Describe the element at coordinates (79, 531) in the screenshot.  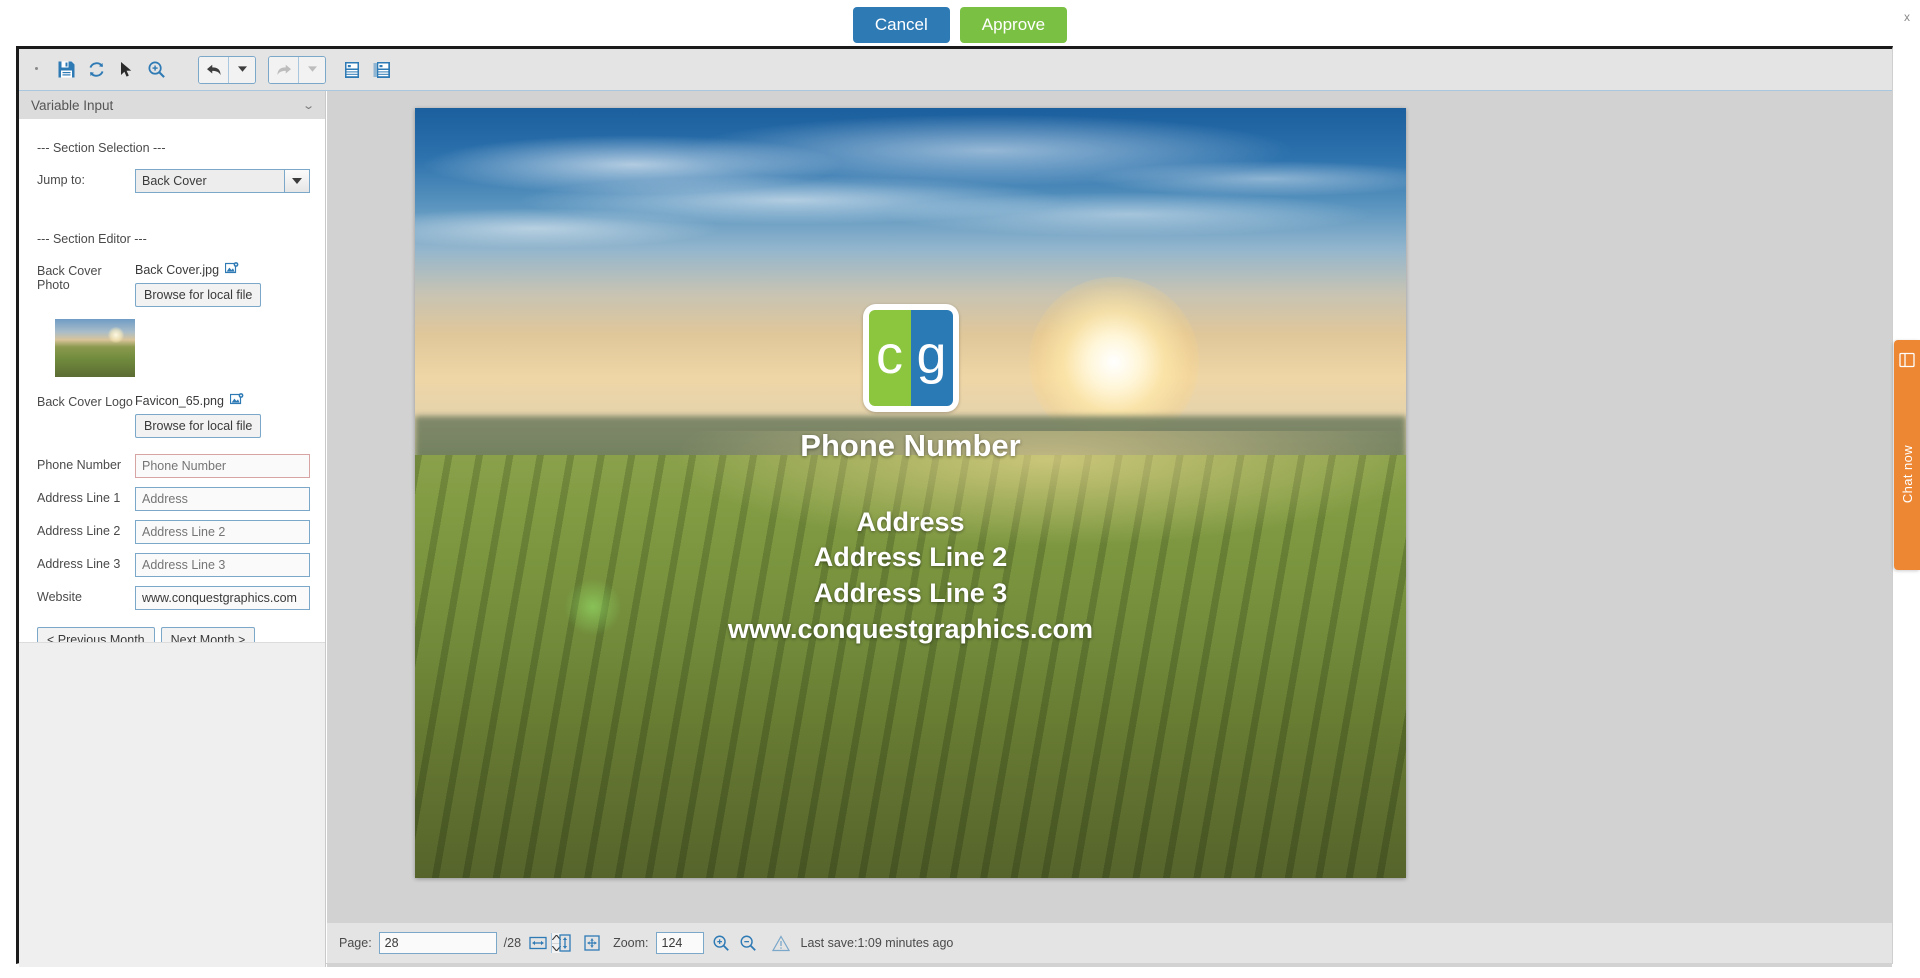
I see `address-line-2-label: Address Line 2` at that location.